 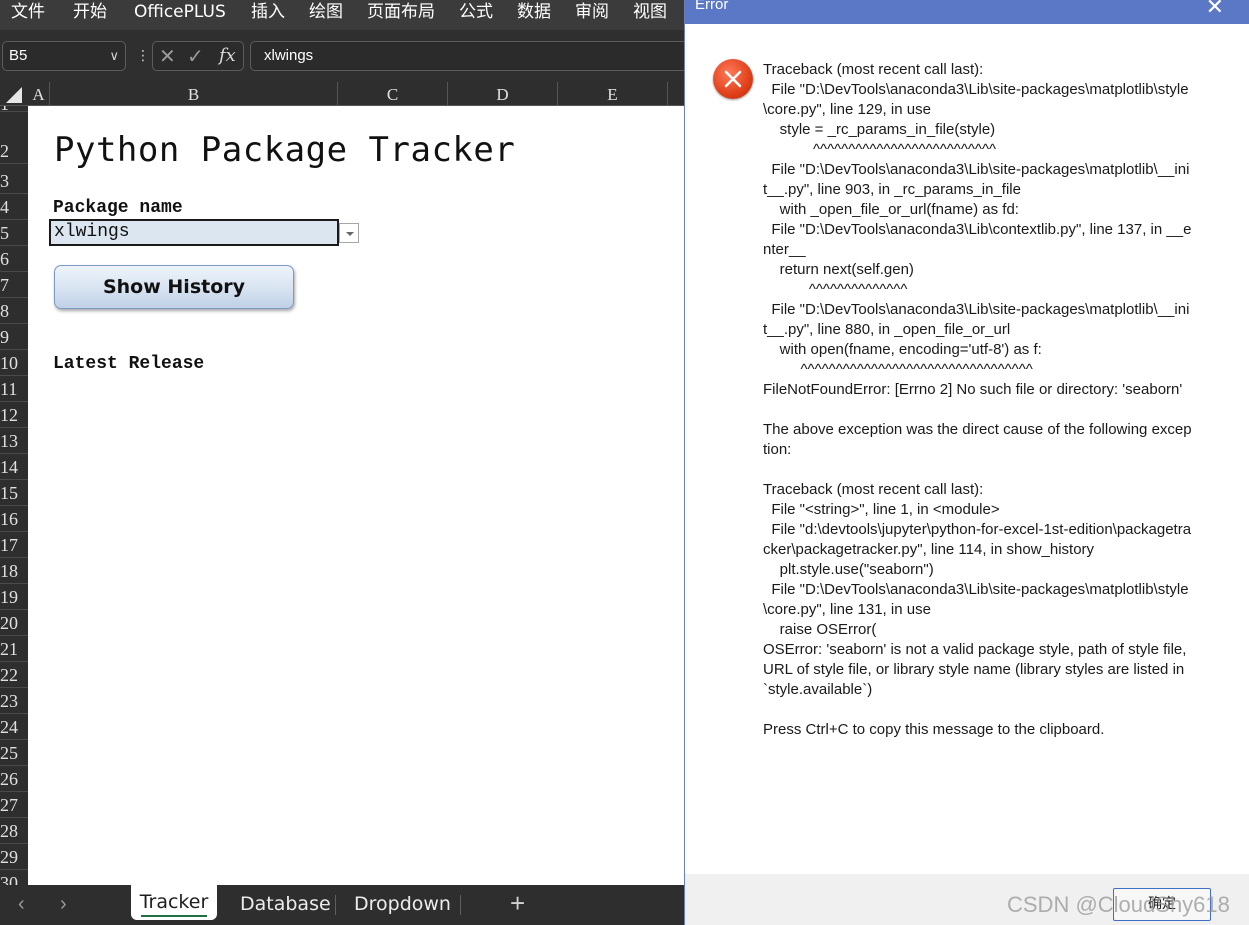 What do you see at coordinates (194, 94) in the screenshot?
I see `column-header-b: B` at bounding box center [194, 94].